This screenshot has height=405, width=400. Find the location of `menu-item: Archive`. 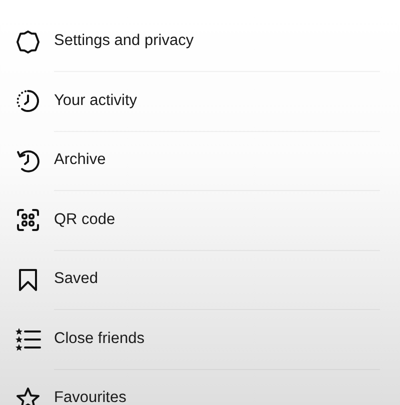

menu-item: Archive is located at coordinates (200, 160).